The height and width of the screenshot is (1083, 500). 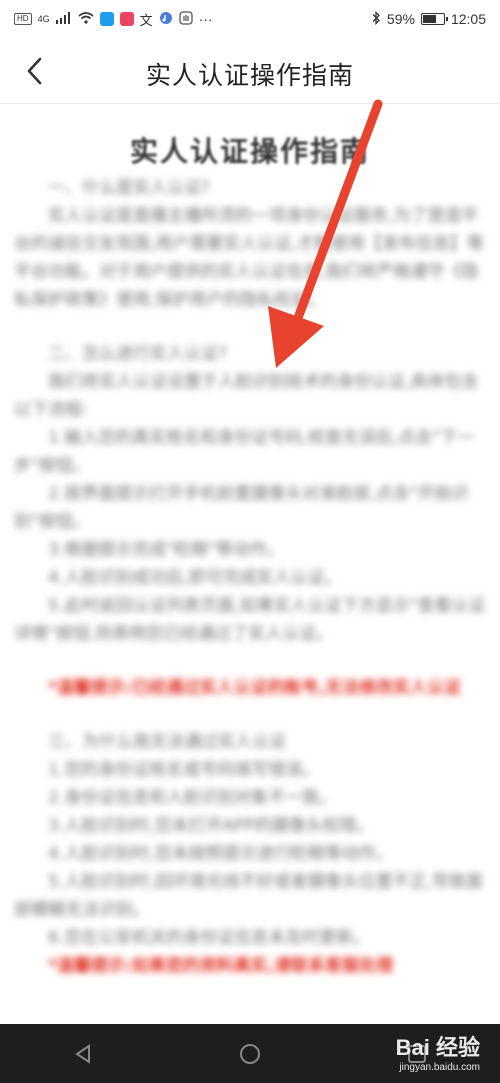 What do you see at coordinates (241, 508) in the screenshot?
I see `document-paragraph: 2.按界面提示打开手机前置摄像头对准脸部,点击"开始识别"按钮。` at bounding box center [241, 508].